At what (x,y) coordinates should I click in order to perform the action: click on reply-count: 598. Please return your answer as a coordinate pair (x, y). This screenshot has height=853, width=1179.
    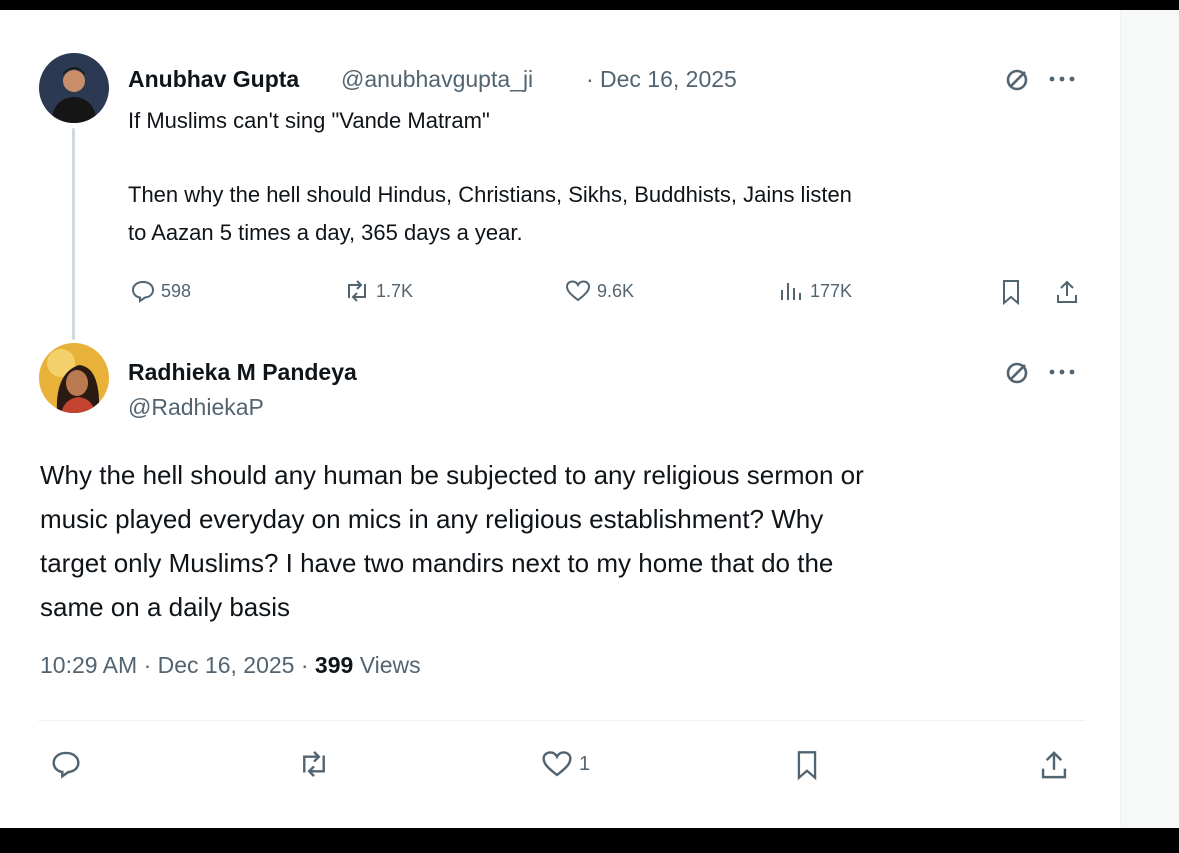
    Looking at the image, I should click on (176, 290).